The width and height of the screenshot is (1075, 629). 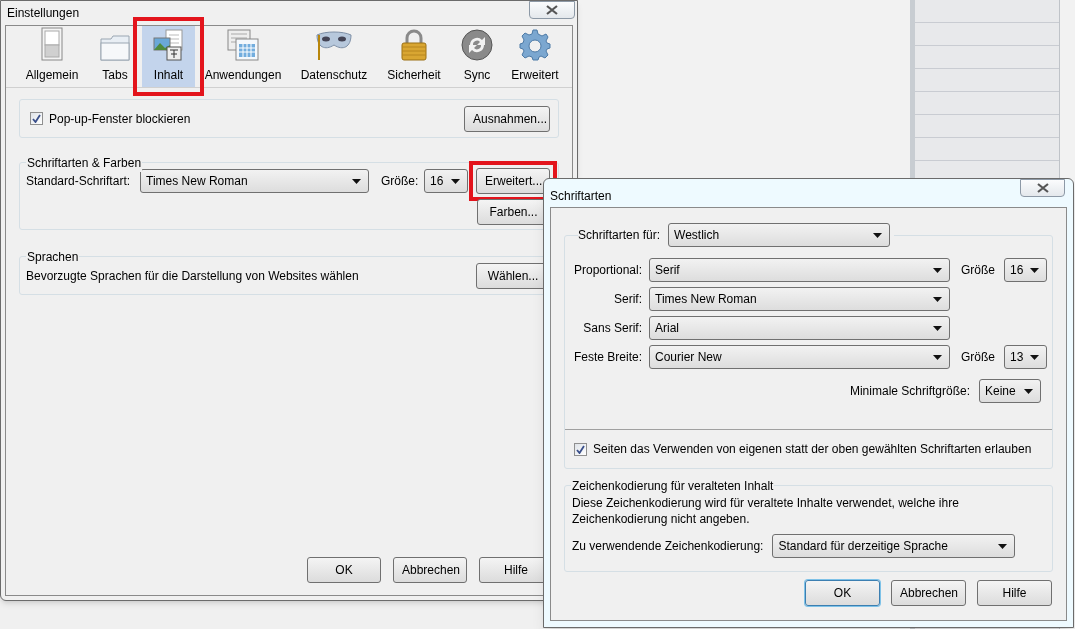 I want to click on dropdown: 13, so click(x=1025, y=357).